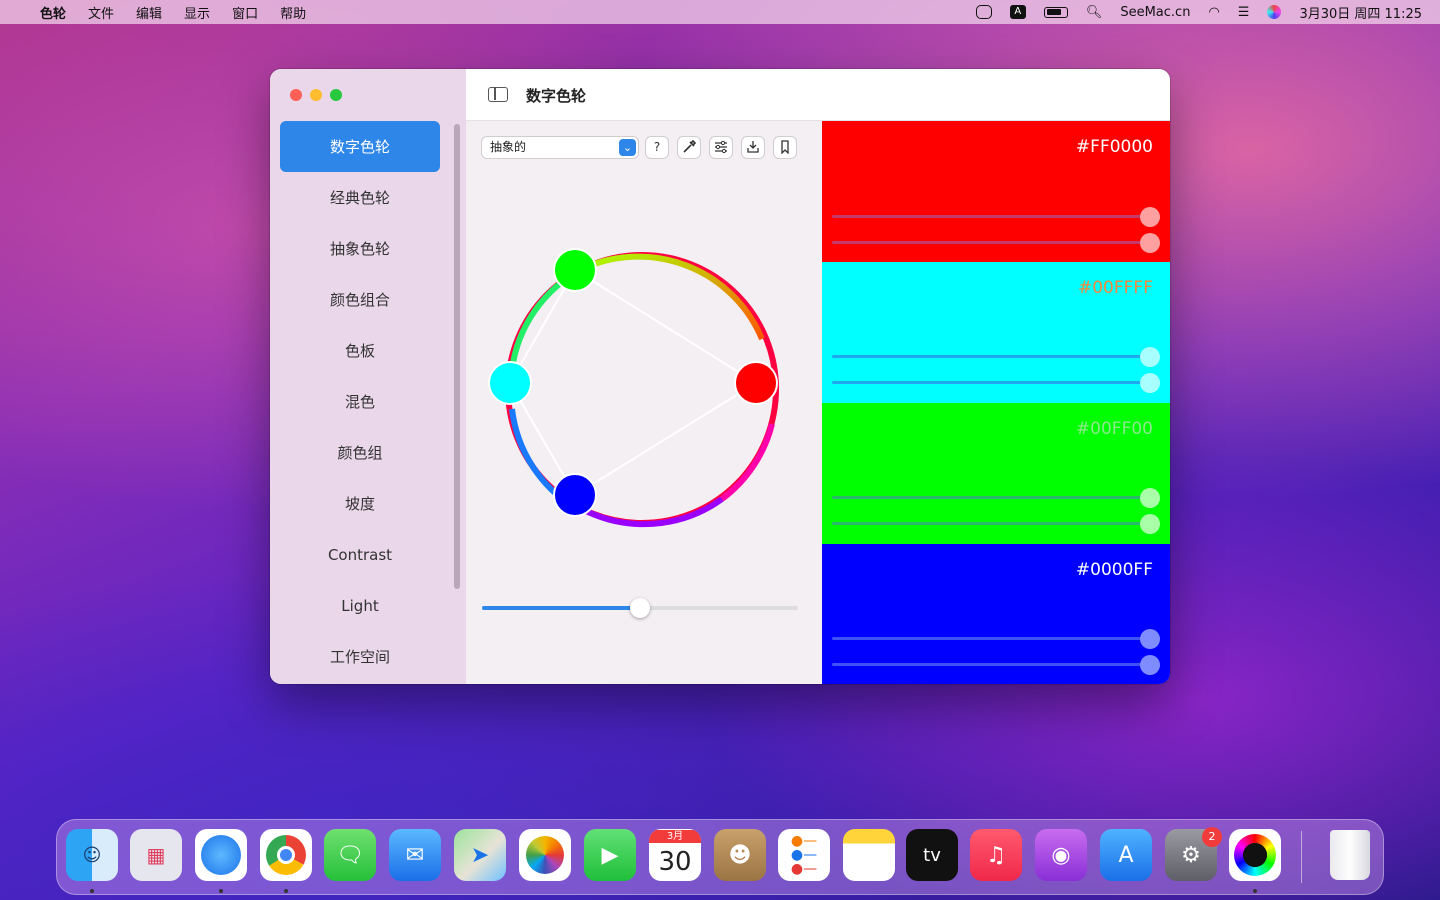 This screenshot has width=1440, height=900. What do you see at coordinates (360, 248) in the screenshot?
I see `sidebar-item-abstract-wheel: 抽象色轮` at bounding box center [360, 248].